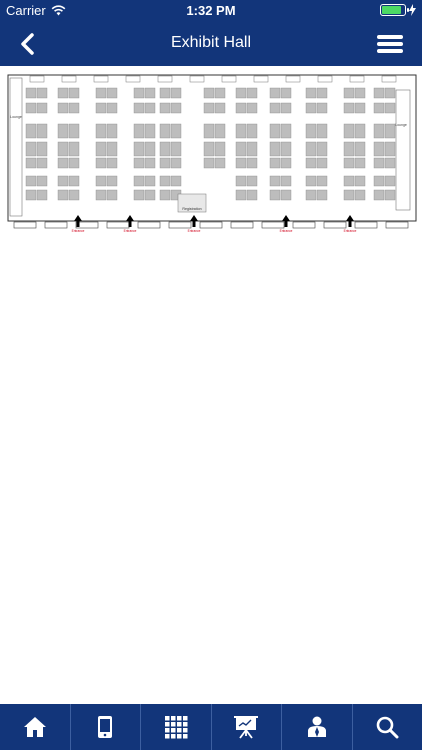 The width and height of the screenshot is (422, 750). I want to click on tab-presentation, so click(247, 727).